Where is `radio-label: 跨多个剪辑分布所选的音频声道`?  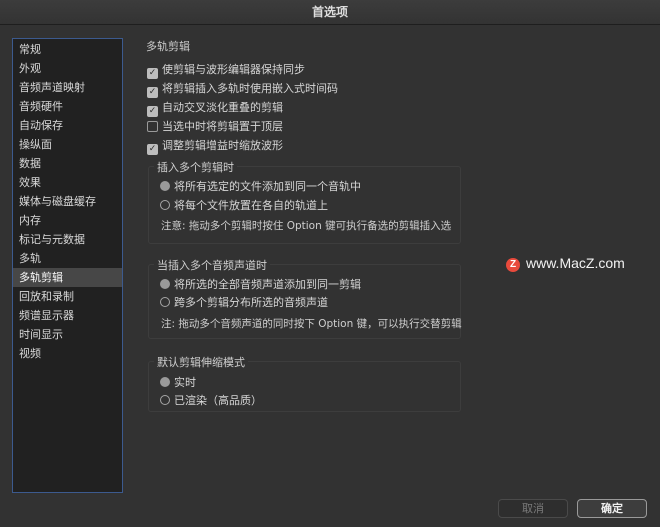
radio-label: 跨多个剪辑分布所选的音频声道 is located at coordinates (251, 302).